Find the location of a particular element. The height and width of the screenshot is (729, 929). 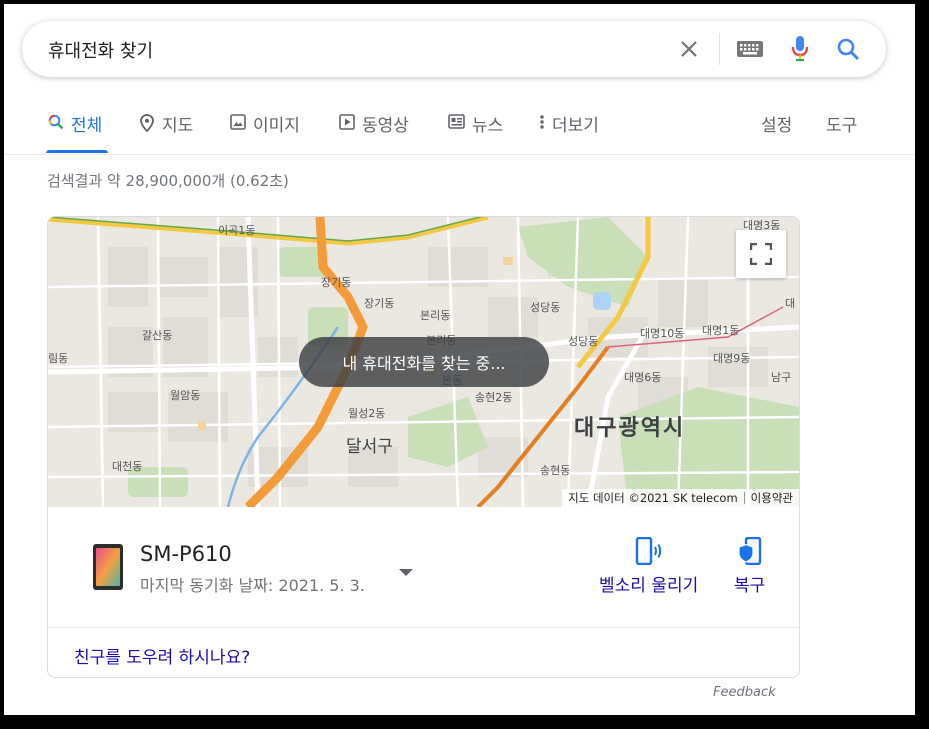

search-tabs: 전체 지도 이미지 동영상 뉴스 더보기 설정 도구 is located at coordinates (459, 127).